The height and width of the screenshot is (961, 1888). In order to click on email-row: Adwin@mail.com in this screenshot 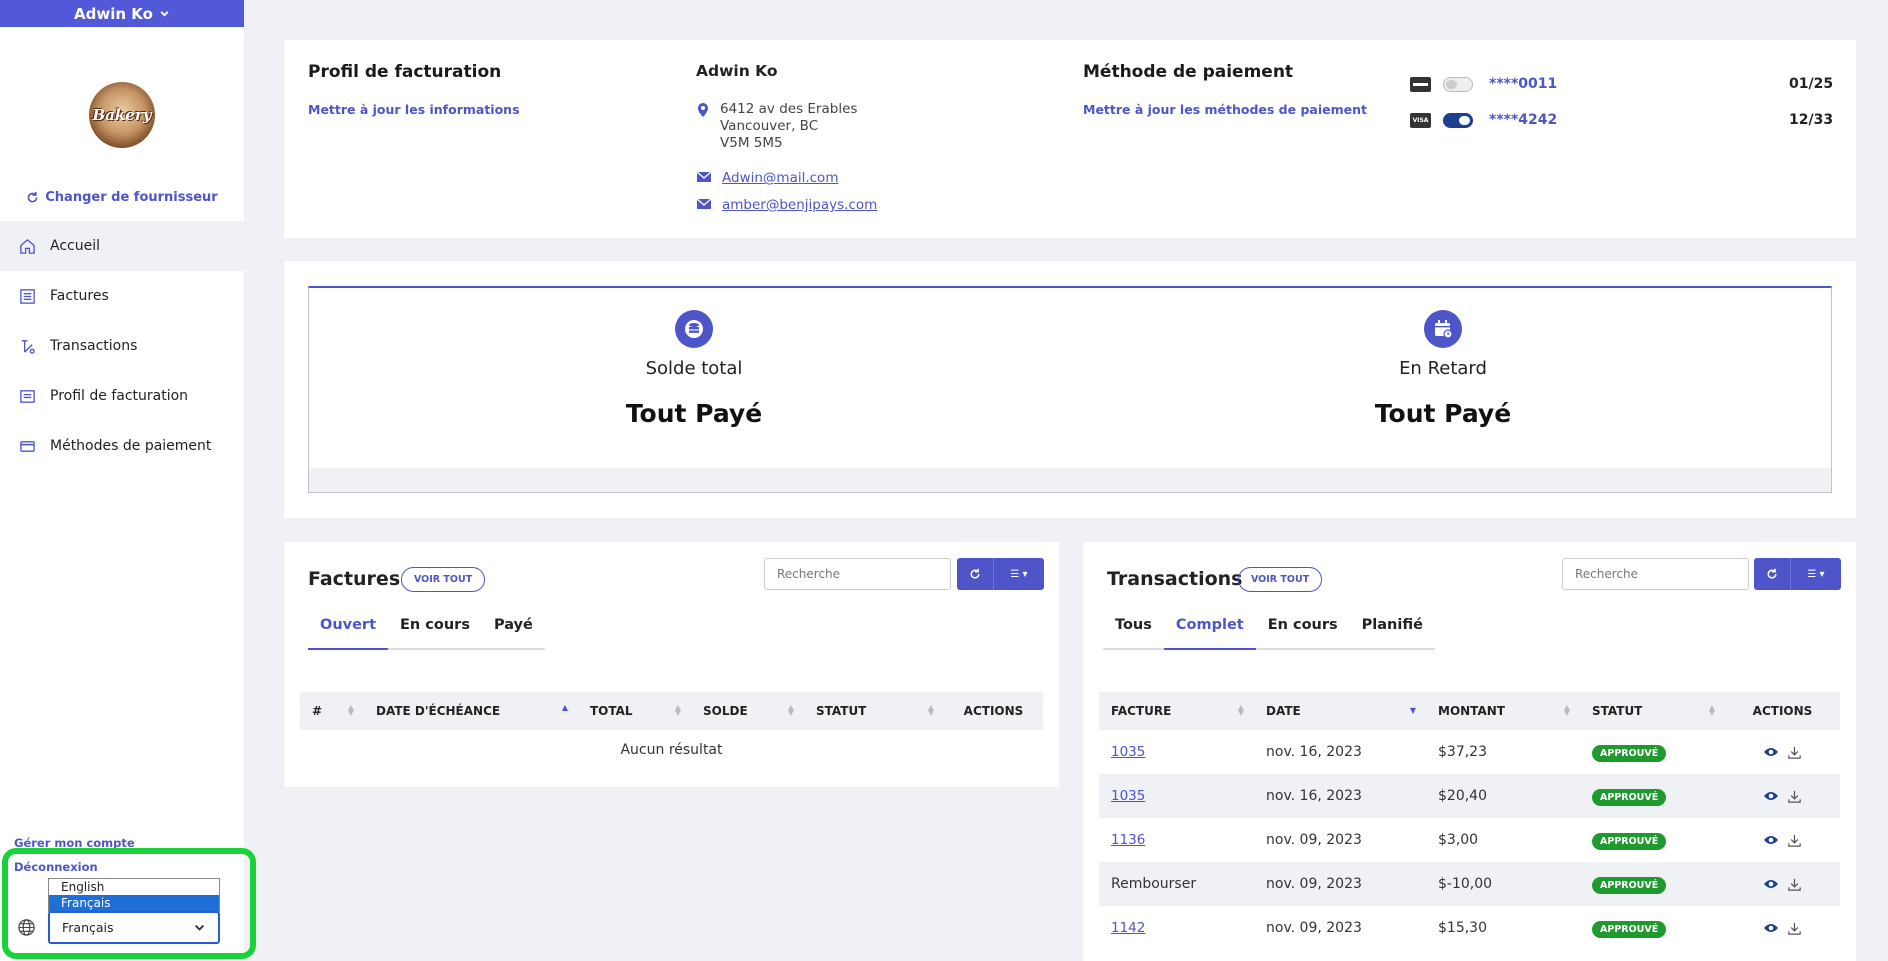, I will do `click(767, 178)`.